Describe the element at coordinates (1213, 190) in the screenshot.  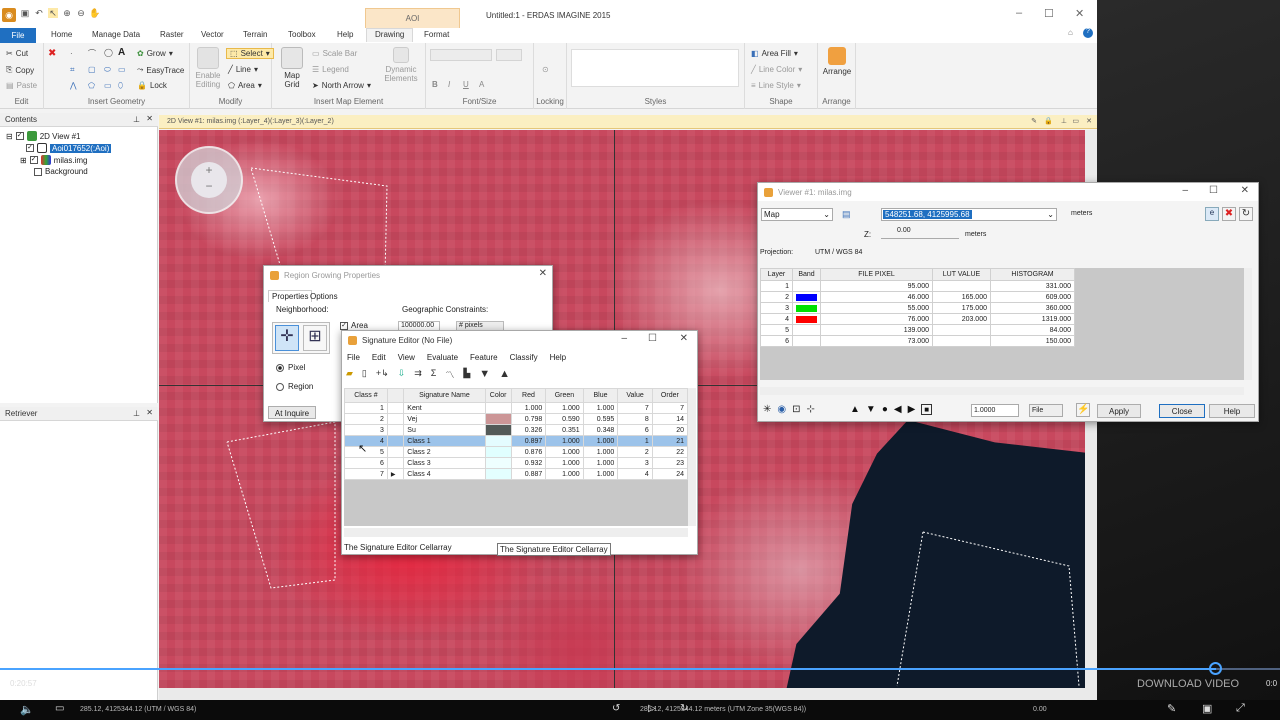
I see `maximize-icon: ☐` at that location.